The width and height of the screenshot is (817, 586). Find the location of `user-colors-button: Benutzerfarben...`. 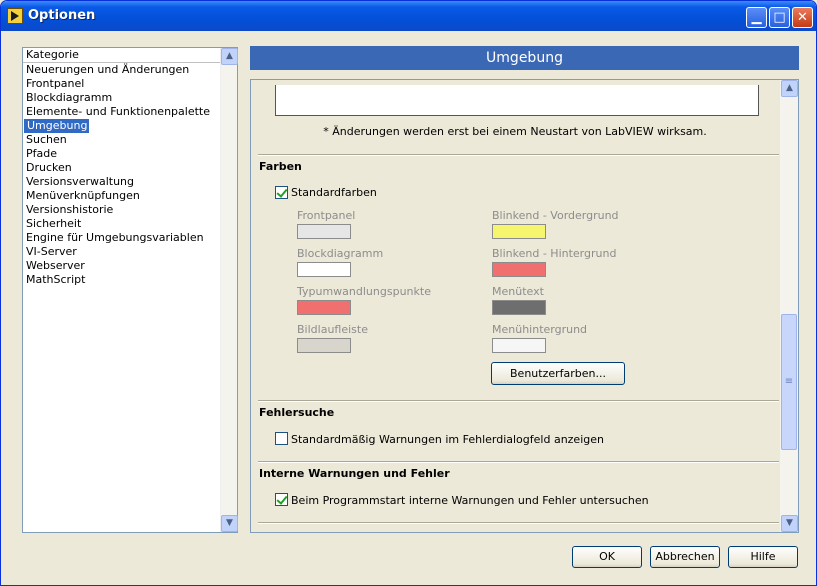

user-colors-button: Benutzerfarben... is located at coordinates (558, 373).